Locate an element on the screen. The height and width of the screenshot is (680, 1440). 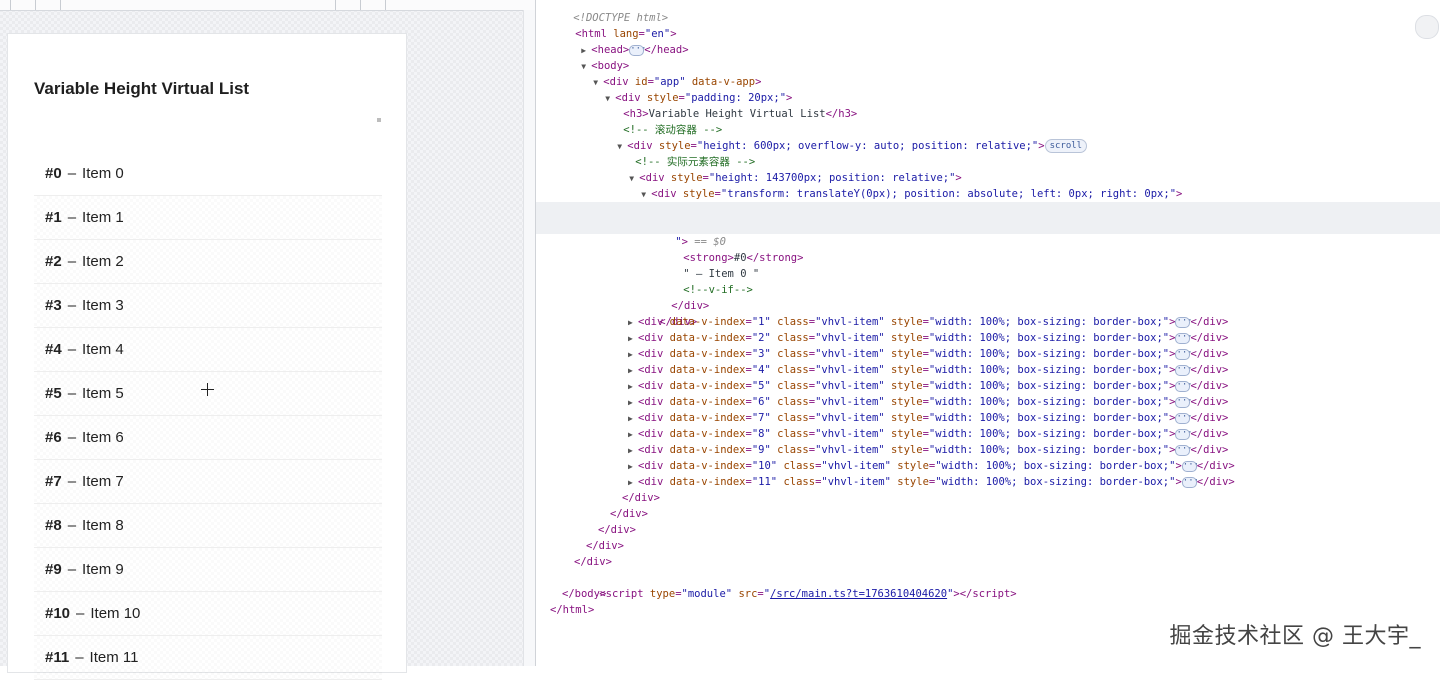
dom-strong: <strong>#0</strong> is located at coordinates (988, 249).